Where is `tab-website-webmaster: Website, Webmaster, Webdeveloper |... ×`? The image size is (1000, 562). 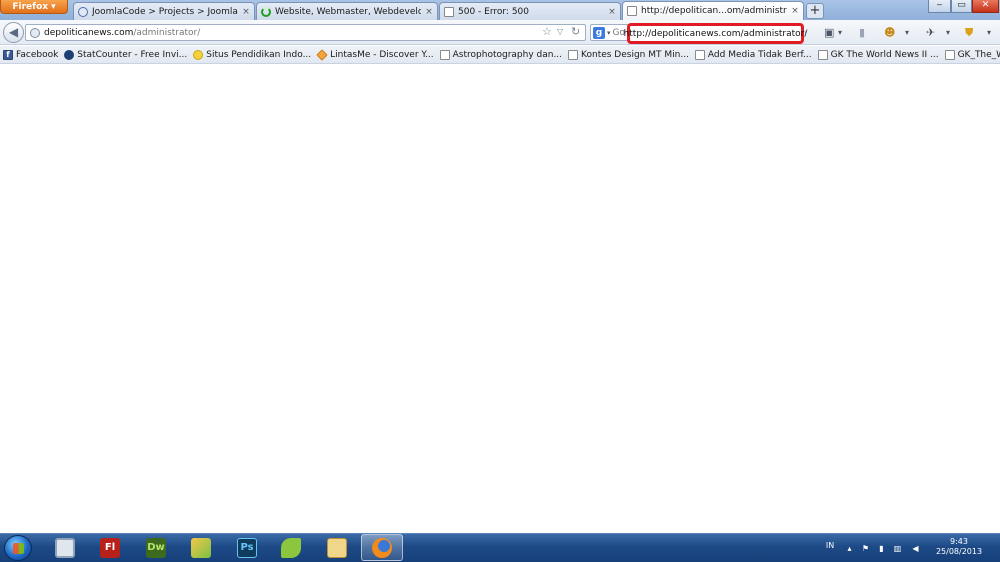 tab-website-webmaster: Website, Webmaster, Webdeveloper |... × is located at coordinates (347, 11).